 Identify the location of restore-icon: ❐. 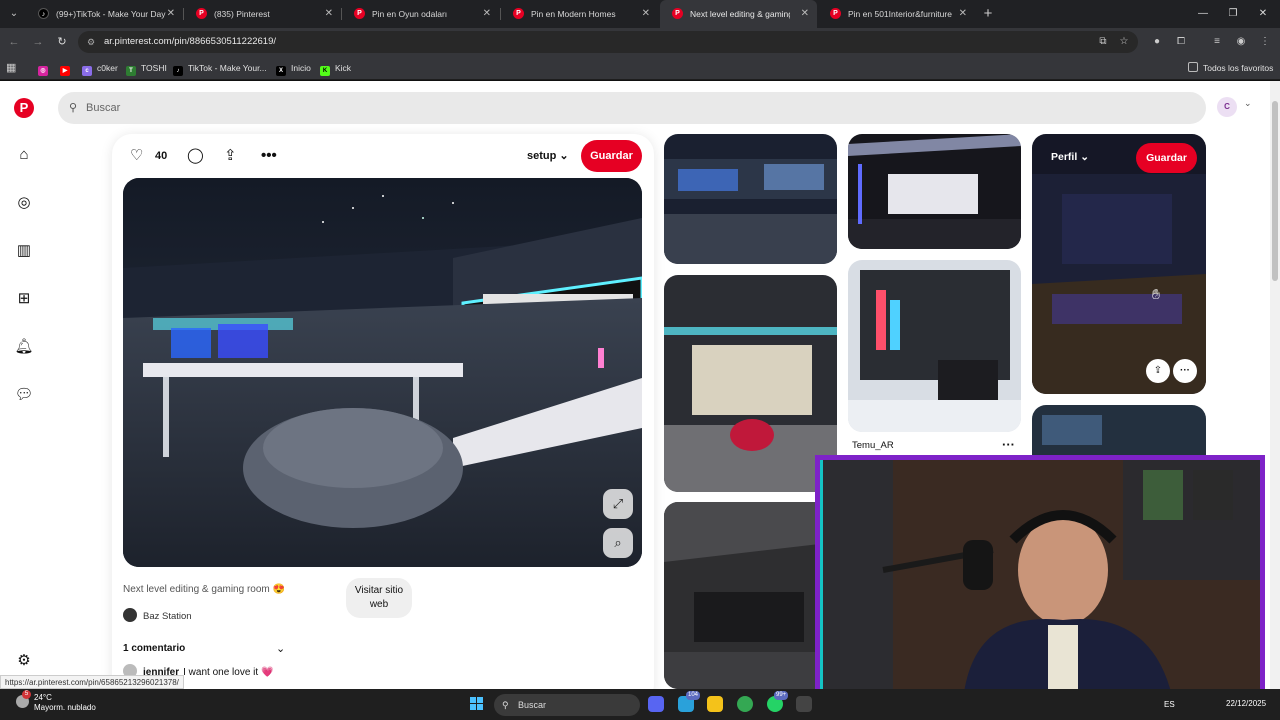
(1233, 14).